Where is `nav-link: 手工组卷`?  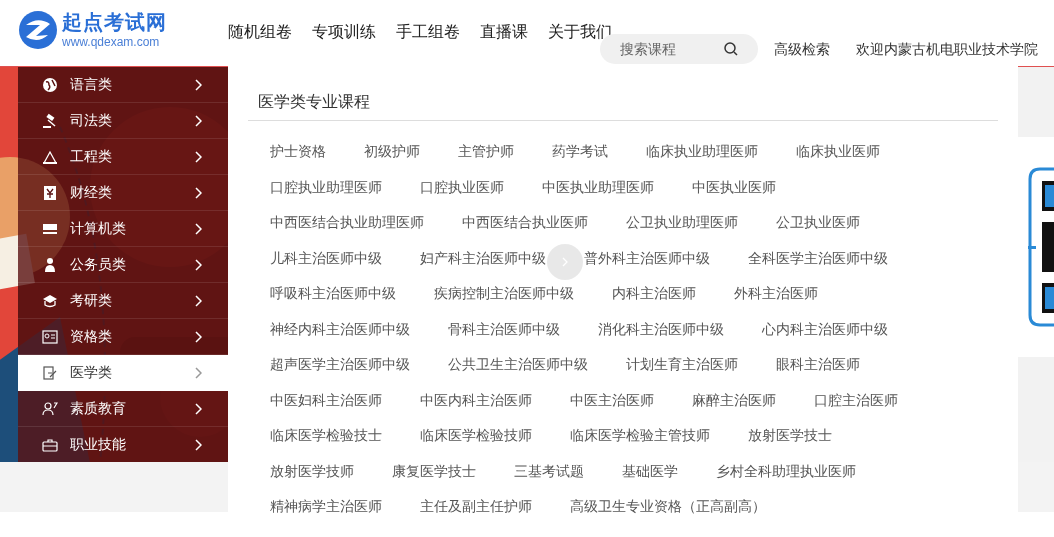
nav-link: 手工组卷 is located at coordinates (428, 32).